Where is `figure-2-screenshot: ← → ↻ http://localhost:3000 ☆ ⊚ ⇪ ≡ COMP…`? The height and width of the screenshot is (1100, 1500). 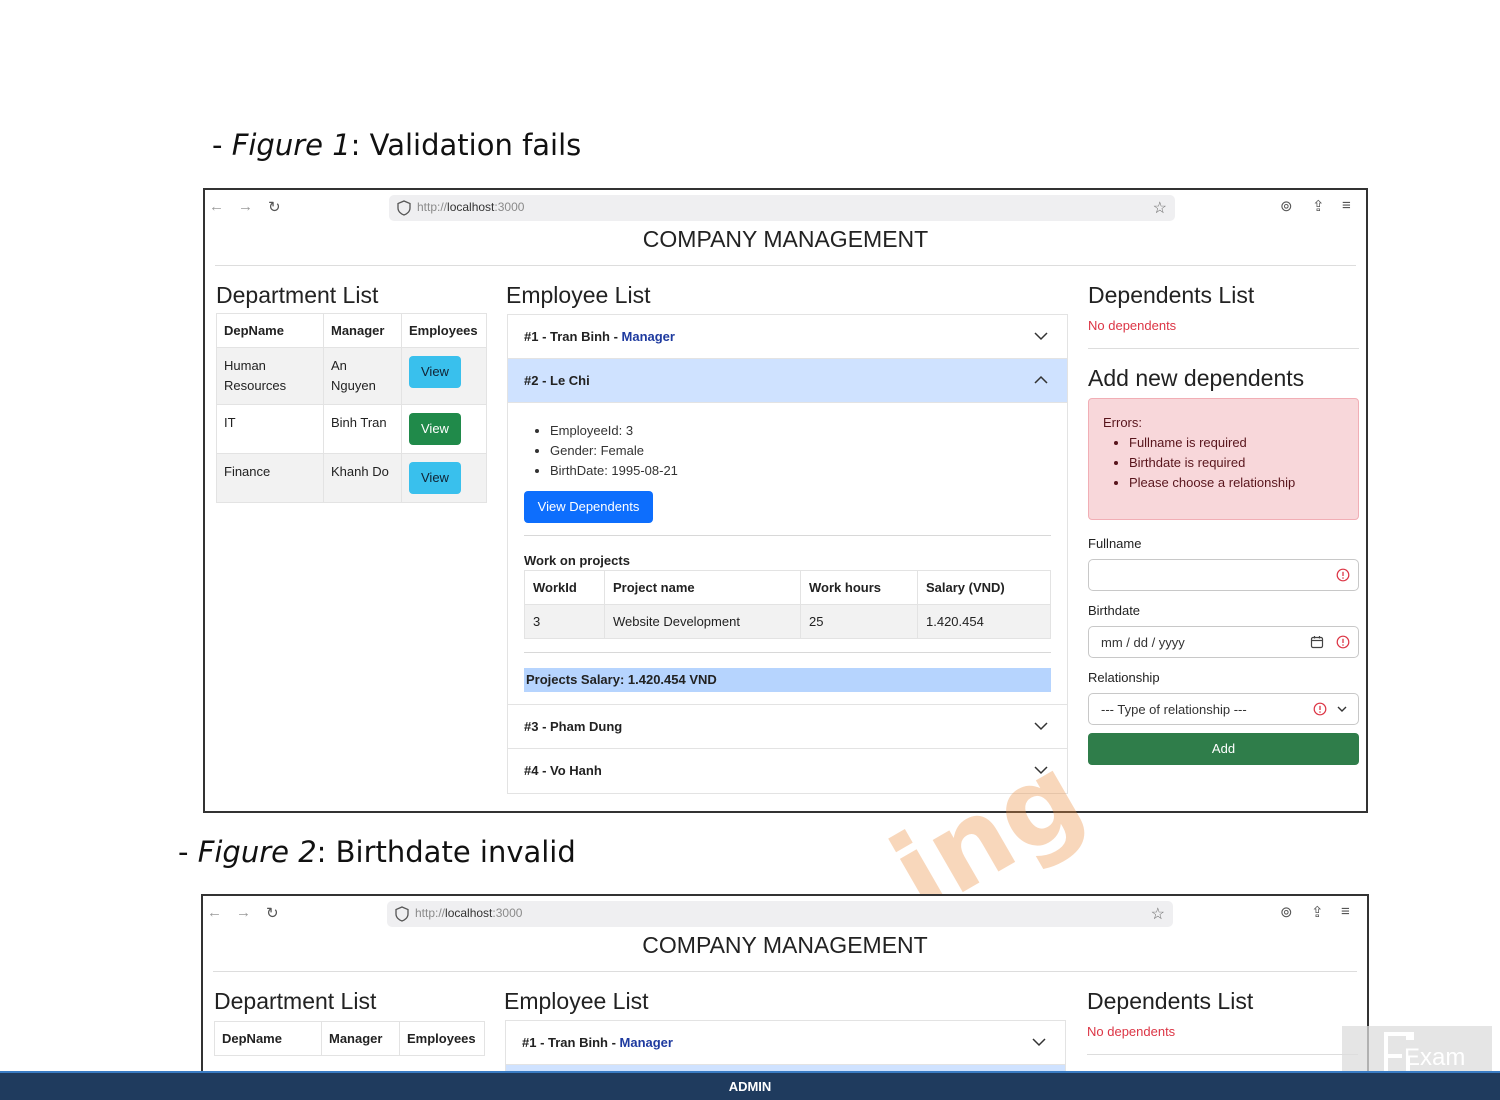
figure-2-screenshot: ← → ↻ http://localhost:3000 ☆ ⊚ ⇪ ≡ COMP… is located at coordinates (785, 989).